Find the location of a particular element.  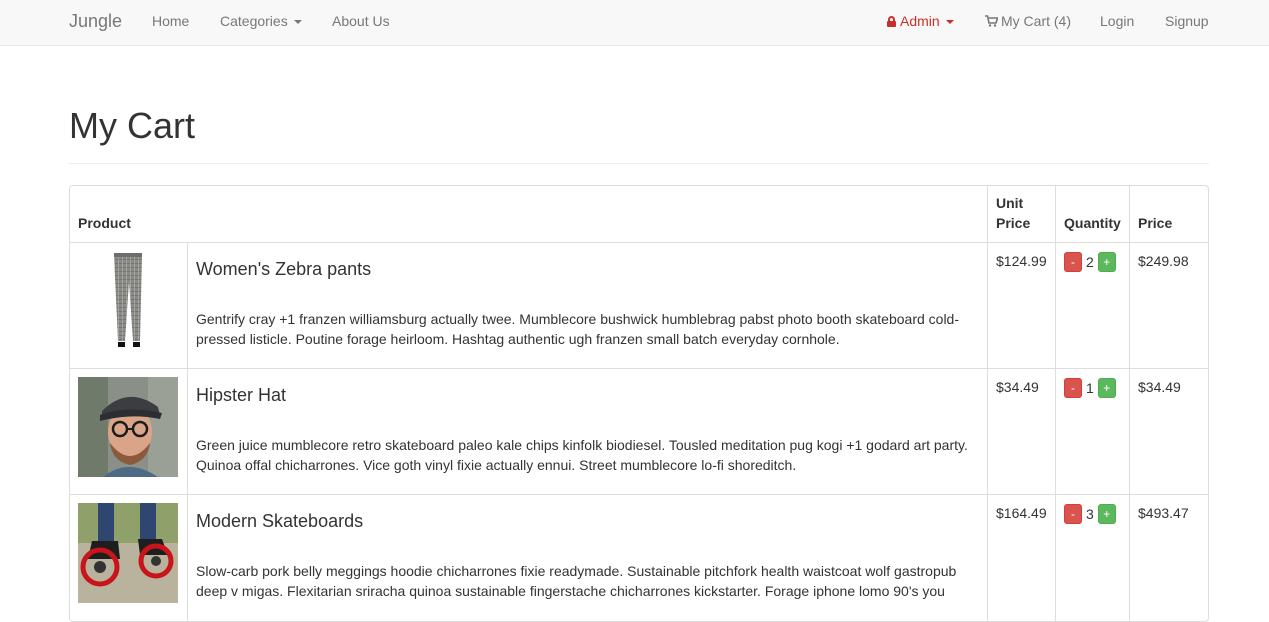

quantity-value: 2 is located at coordinates (1090, 262).